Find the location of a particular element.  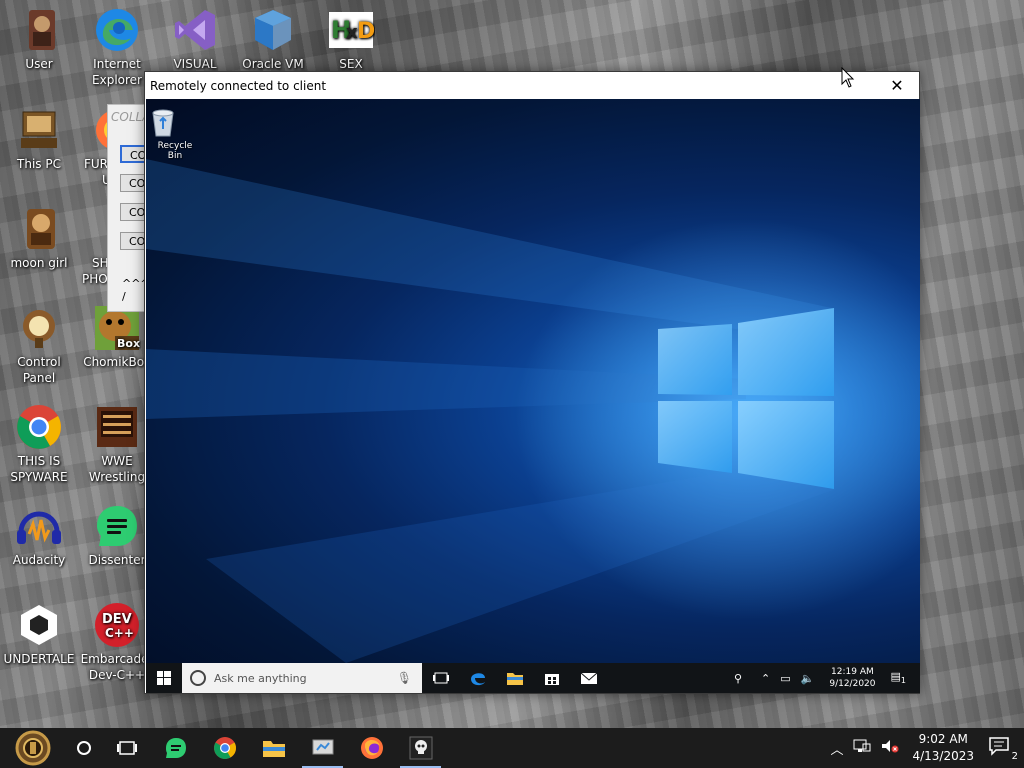

desktop-icon-user: User is located at coordinates (39, 39).